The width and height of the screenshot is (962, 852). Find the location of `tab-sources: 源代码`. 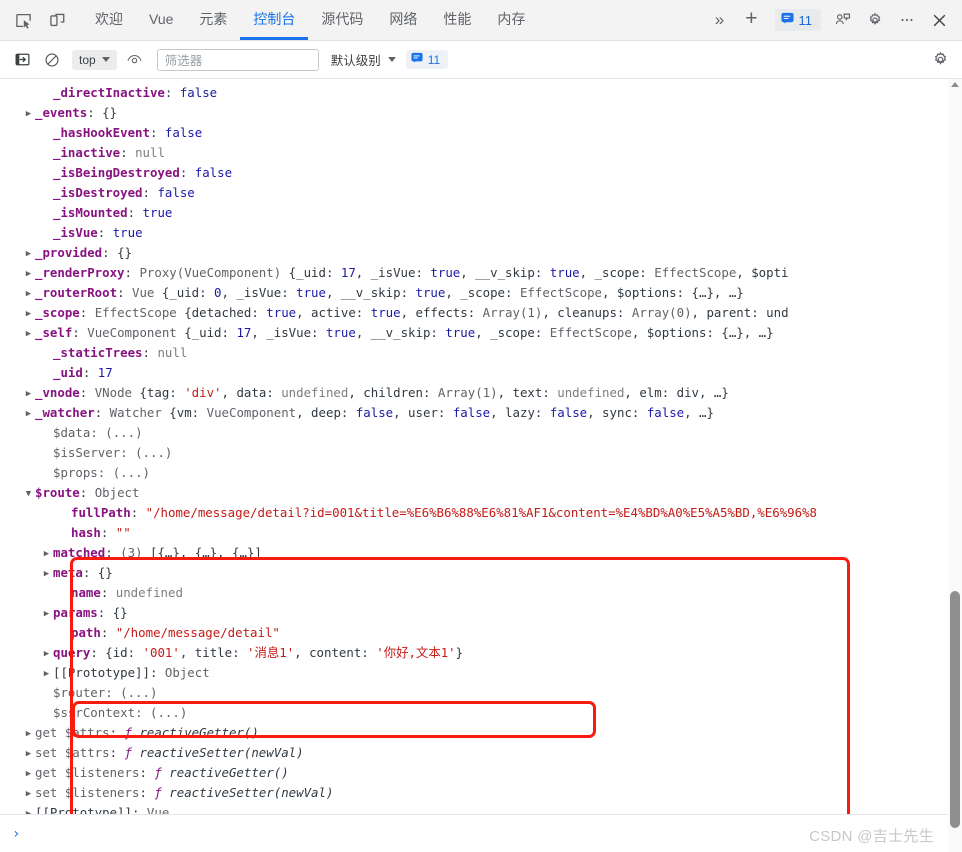

tab-sources: 源代码 is located at coordinates (342, 20).